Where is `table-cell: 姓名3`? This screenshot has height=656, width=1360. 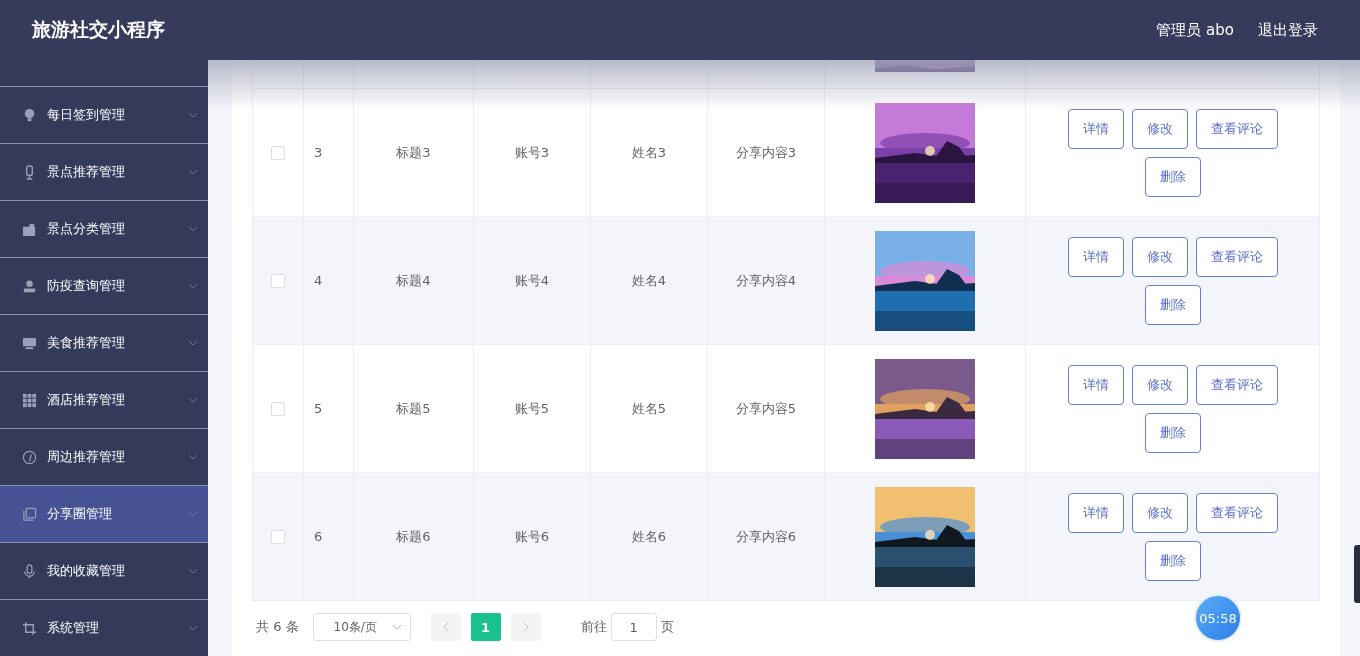
table-cell: 姓名3 is located at coordinates (649, 152).